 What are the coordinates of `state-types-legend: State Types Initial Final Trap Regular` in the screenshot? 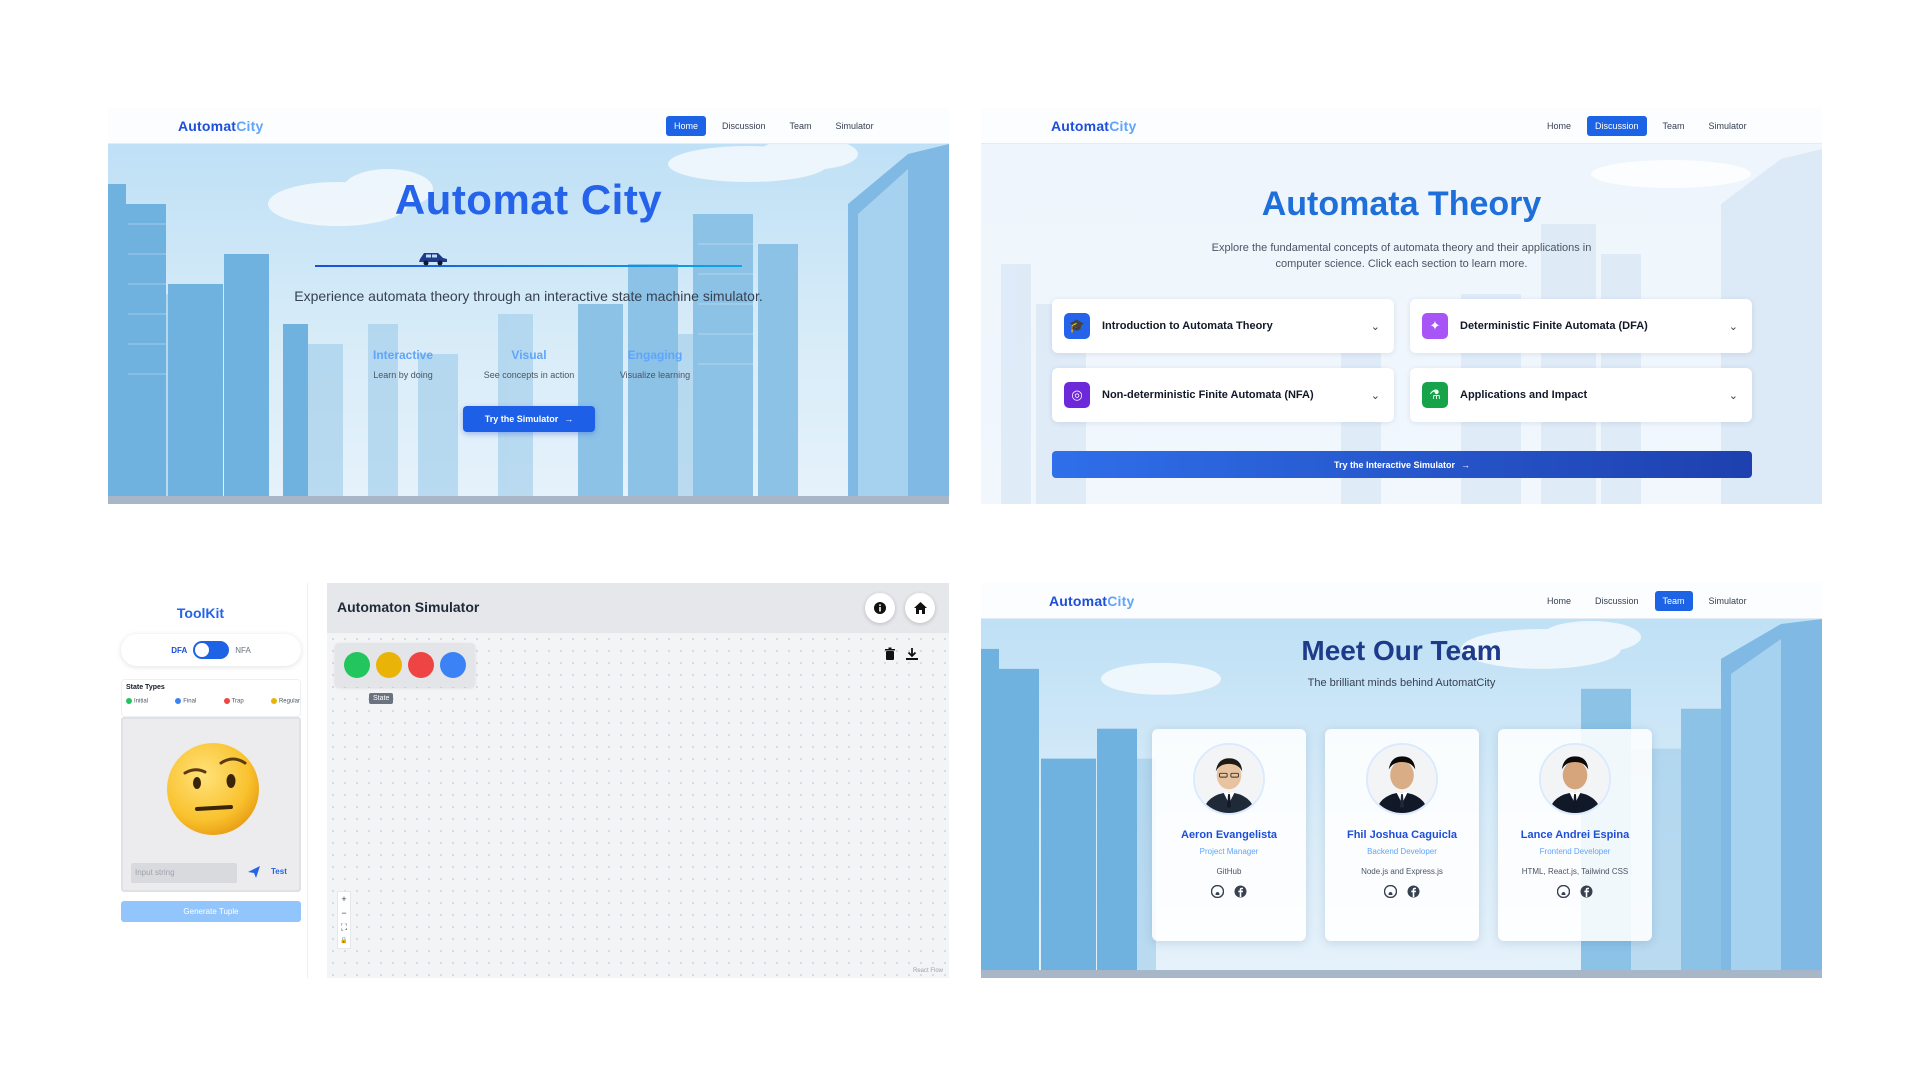 It's located at (211, 698).